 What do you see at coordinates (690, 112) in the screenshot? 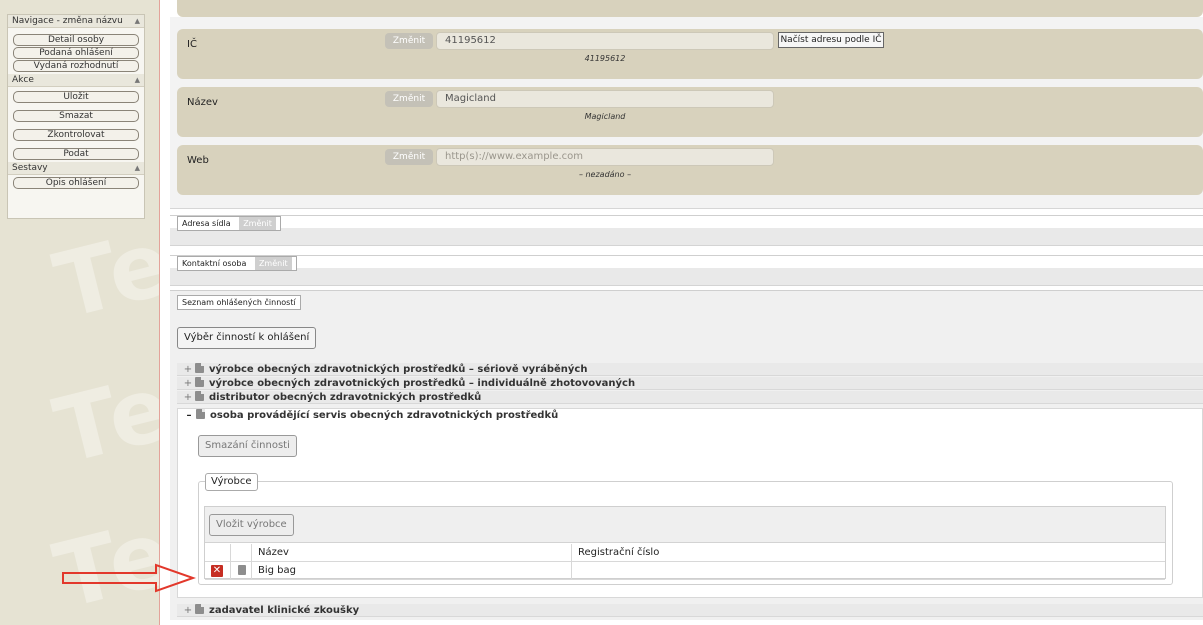
I see `nazev-field-box: Název Změnit Magicland Magicland` at bounding box center [690, 112].